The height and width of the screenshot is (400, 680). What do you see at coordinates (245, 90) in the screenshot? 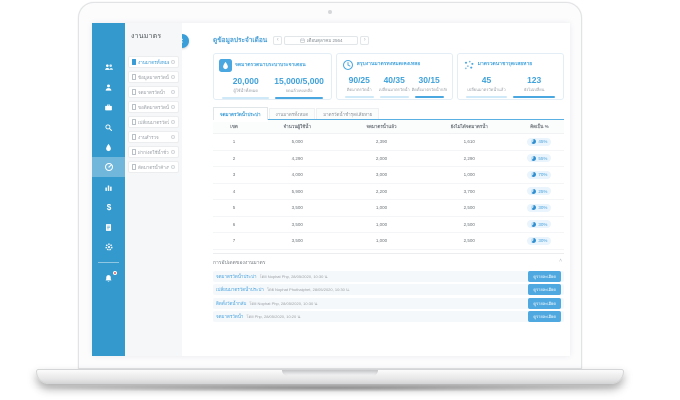
I see `stat-label: ผู้ใช้น้ำทั้งหมด` at bounding box center [245, 90].